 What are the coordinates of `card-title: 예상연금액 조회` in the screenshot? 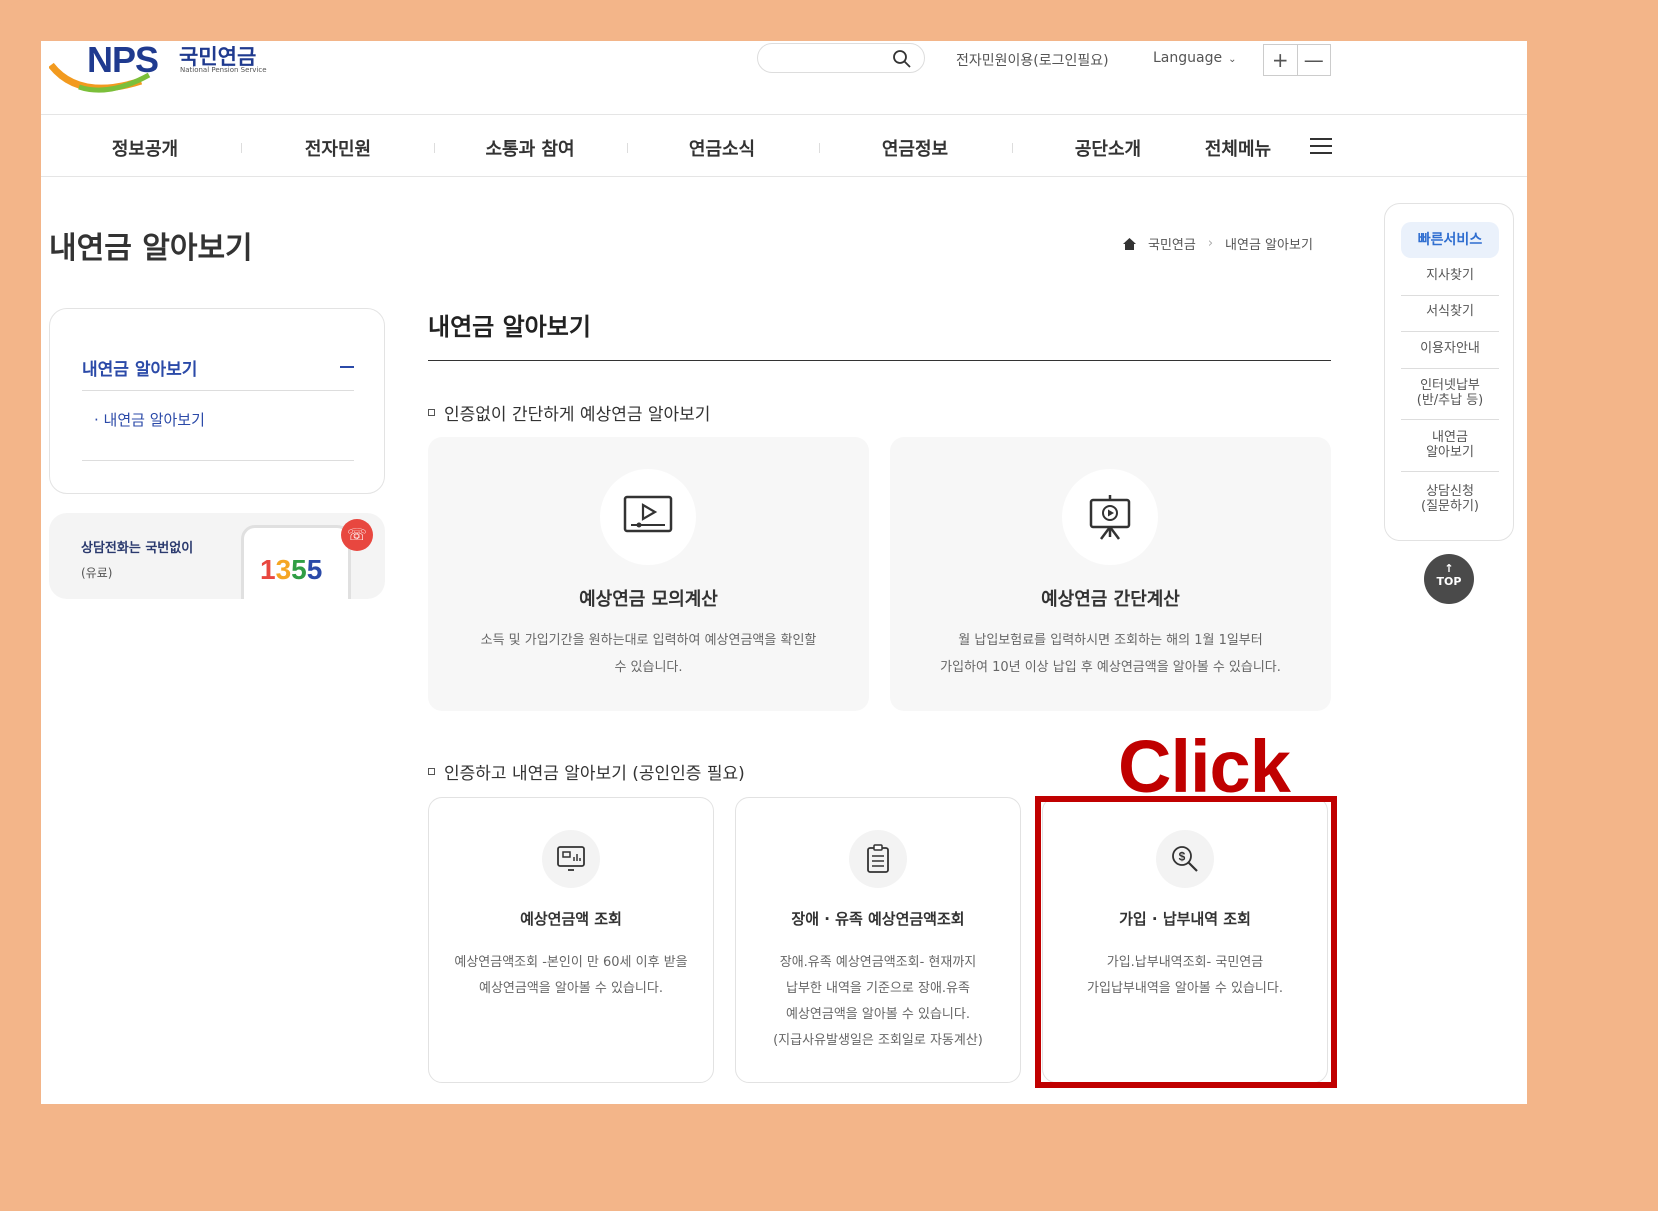 It's located at (571, 919).